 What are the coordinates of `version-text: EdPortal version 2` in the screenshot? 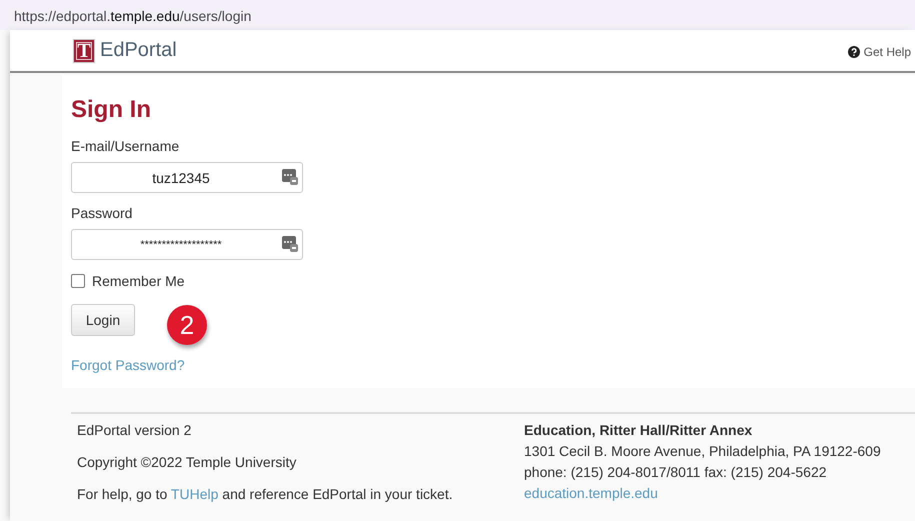 It's located at (134, 430).